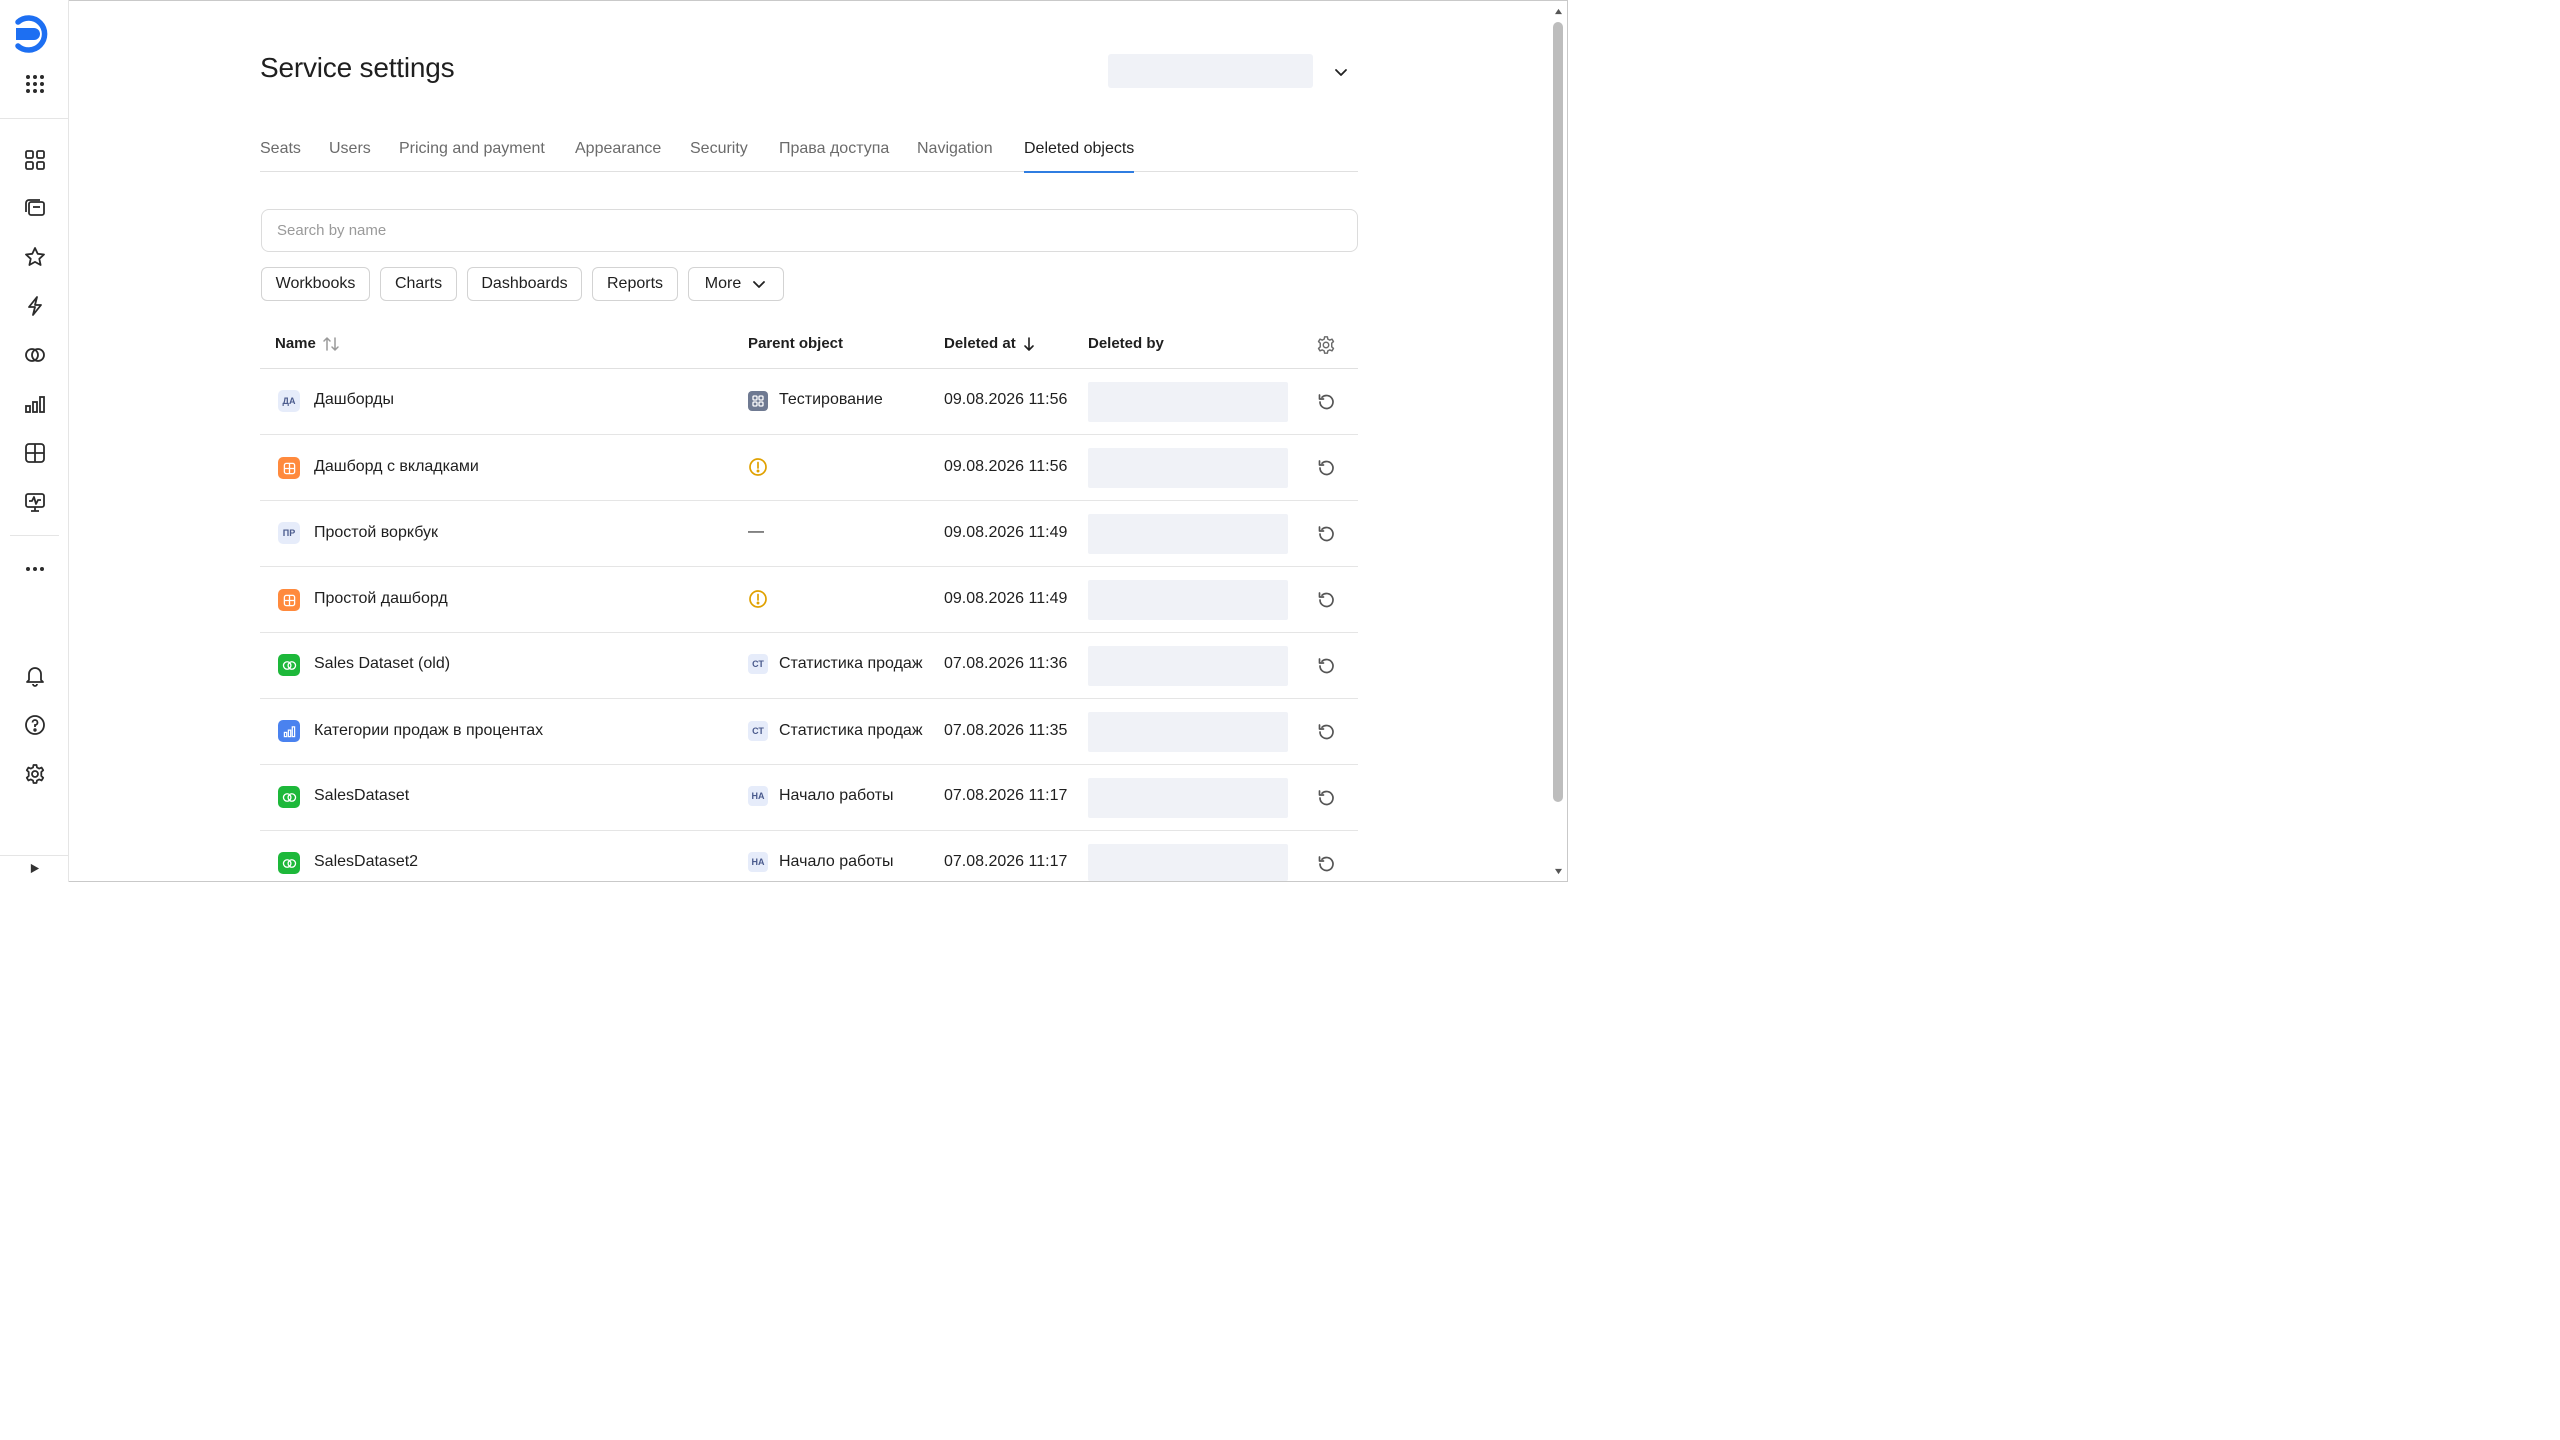 The width and height of the screenshot is (2560, 1440). I want to click on deleted-at-value: 07.08.2026 11:35, so click(1006, 730).